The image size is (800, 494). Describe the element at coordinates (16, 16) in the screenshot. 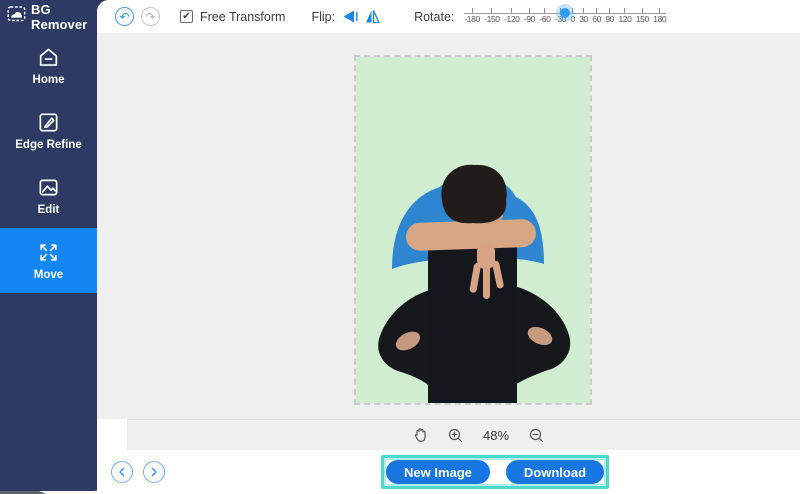

I see `logo-icon` at that location.